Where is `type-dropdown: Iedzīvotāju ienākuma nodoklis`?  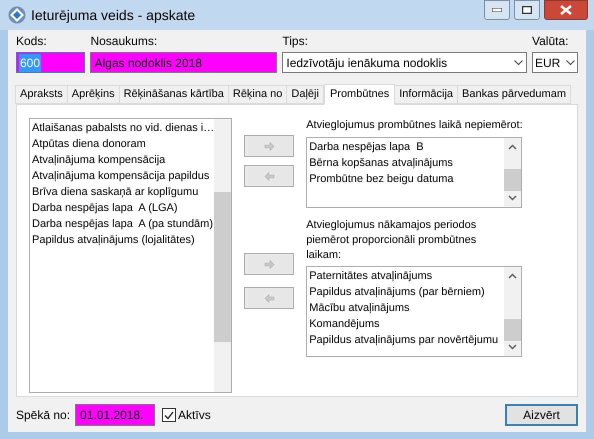
type-dropdown: Iedzīvotāju ienākuma nodoklis is located at coordinates (405, 62).